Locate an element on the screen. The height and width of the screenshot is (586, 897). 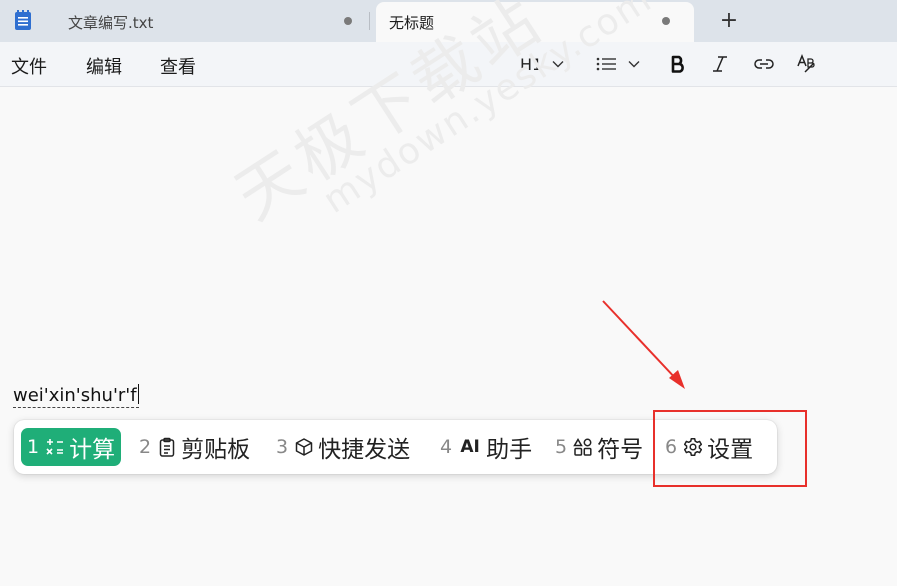
candidate-clipboard: 2 剪贴板 is located at coordinates (194, 447).